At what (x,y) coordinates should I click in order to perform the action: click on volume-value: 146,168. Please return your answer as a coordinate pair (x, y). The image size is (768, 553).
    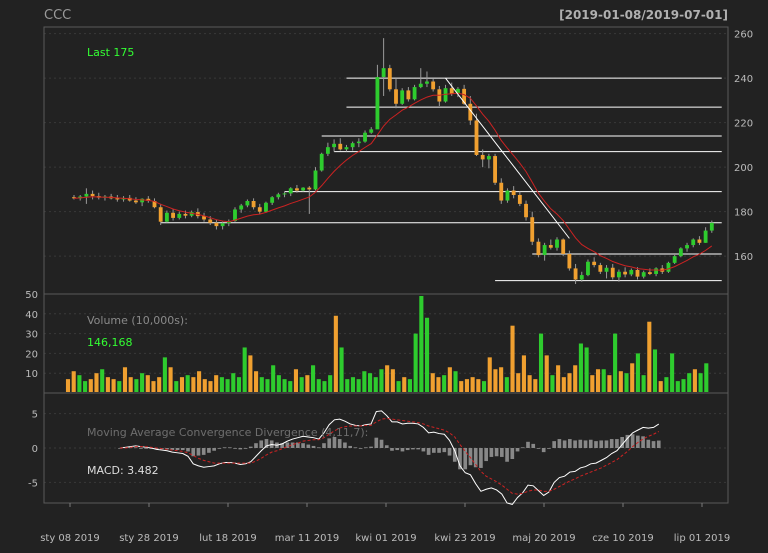
    Looking at the image, I should click on (110, 342).